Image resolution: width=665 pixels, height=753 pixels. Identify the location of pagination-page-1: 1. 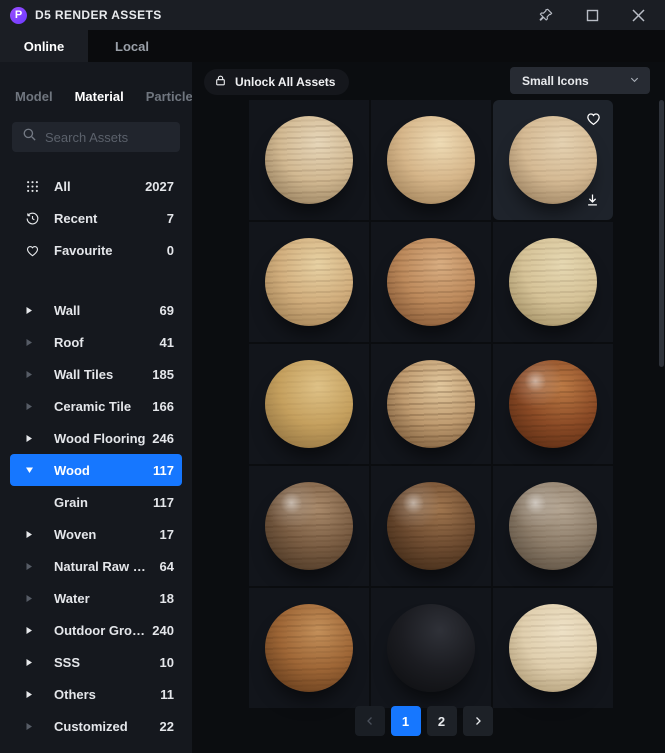
(405, 721).